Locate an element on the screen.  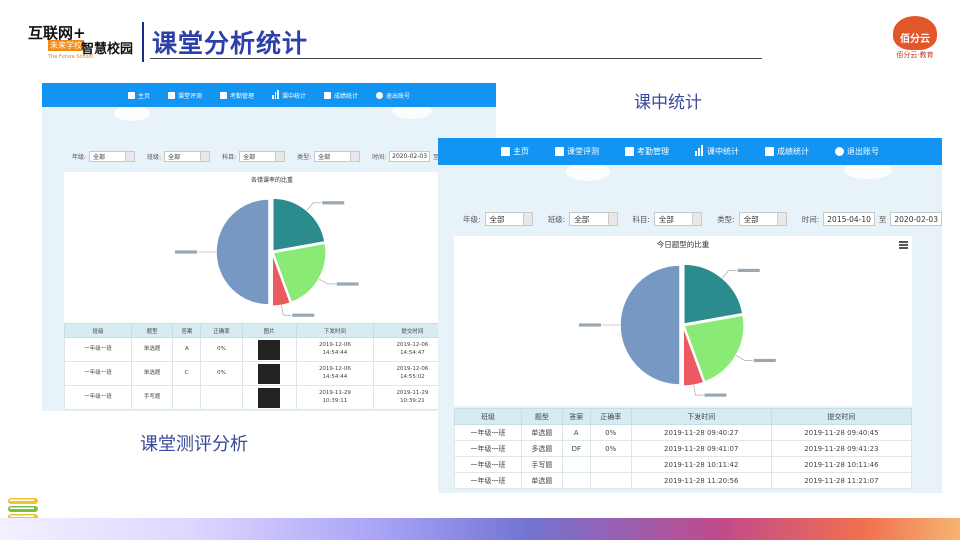
submitted-time: 10:39:21 is located at coordinates (412, 400).